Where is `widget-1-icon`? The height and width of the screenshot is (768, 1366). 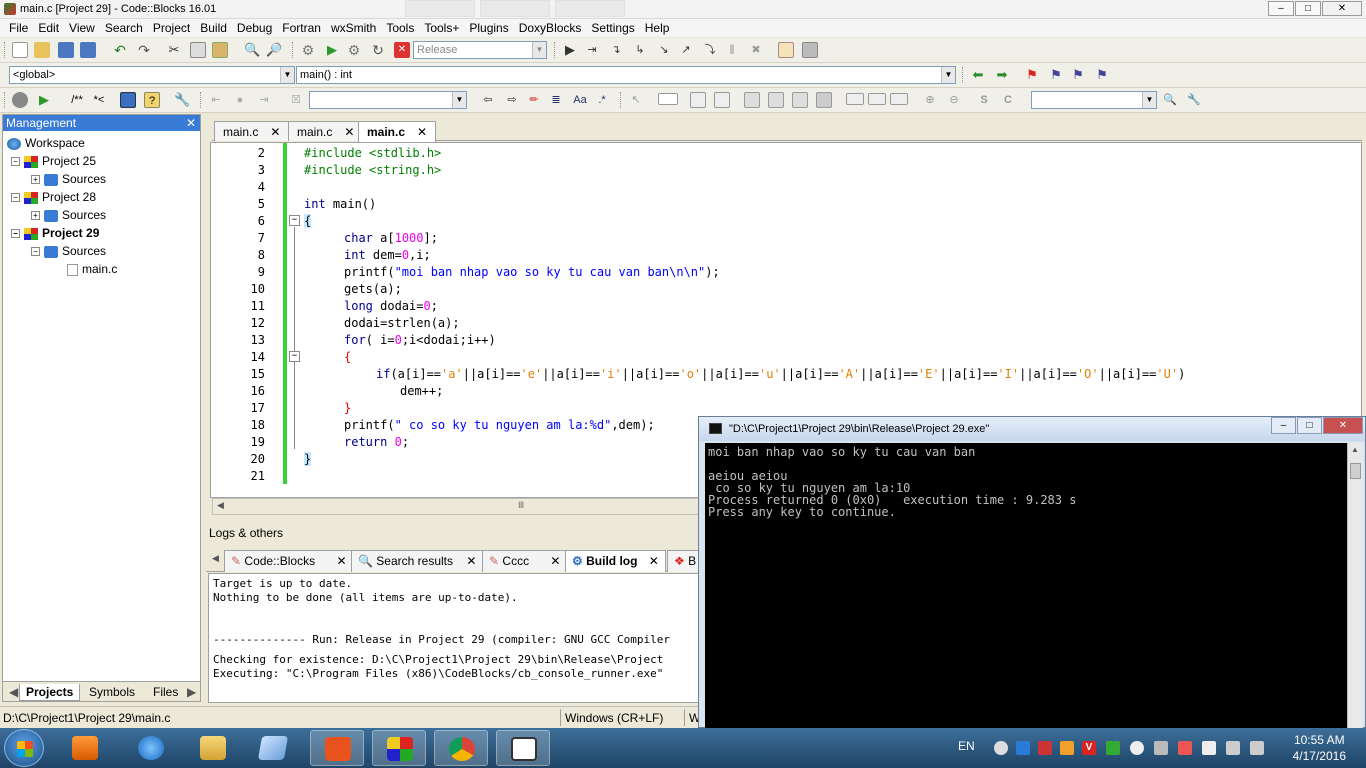
widget-1-icon is located at coordinates (752, 100).